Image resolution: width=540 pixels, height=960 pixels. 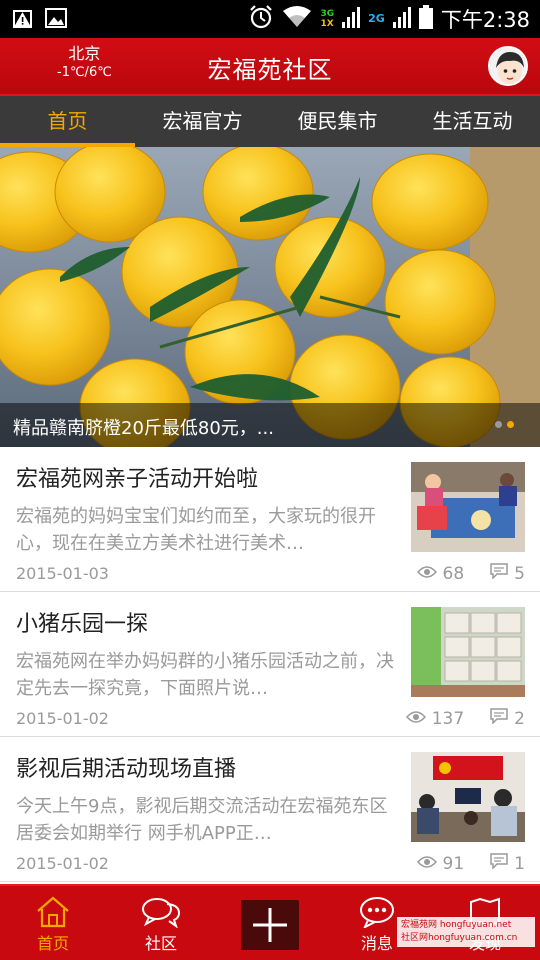 What do you see at coordinates (453, 863) in the screenshot?
I see `view-count: 91` at bounding box center [453, 863].